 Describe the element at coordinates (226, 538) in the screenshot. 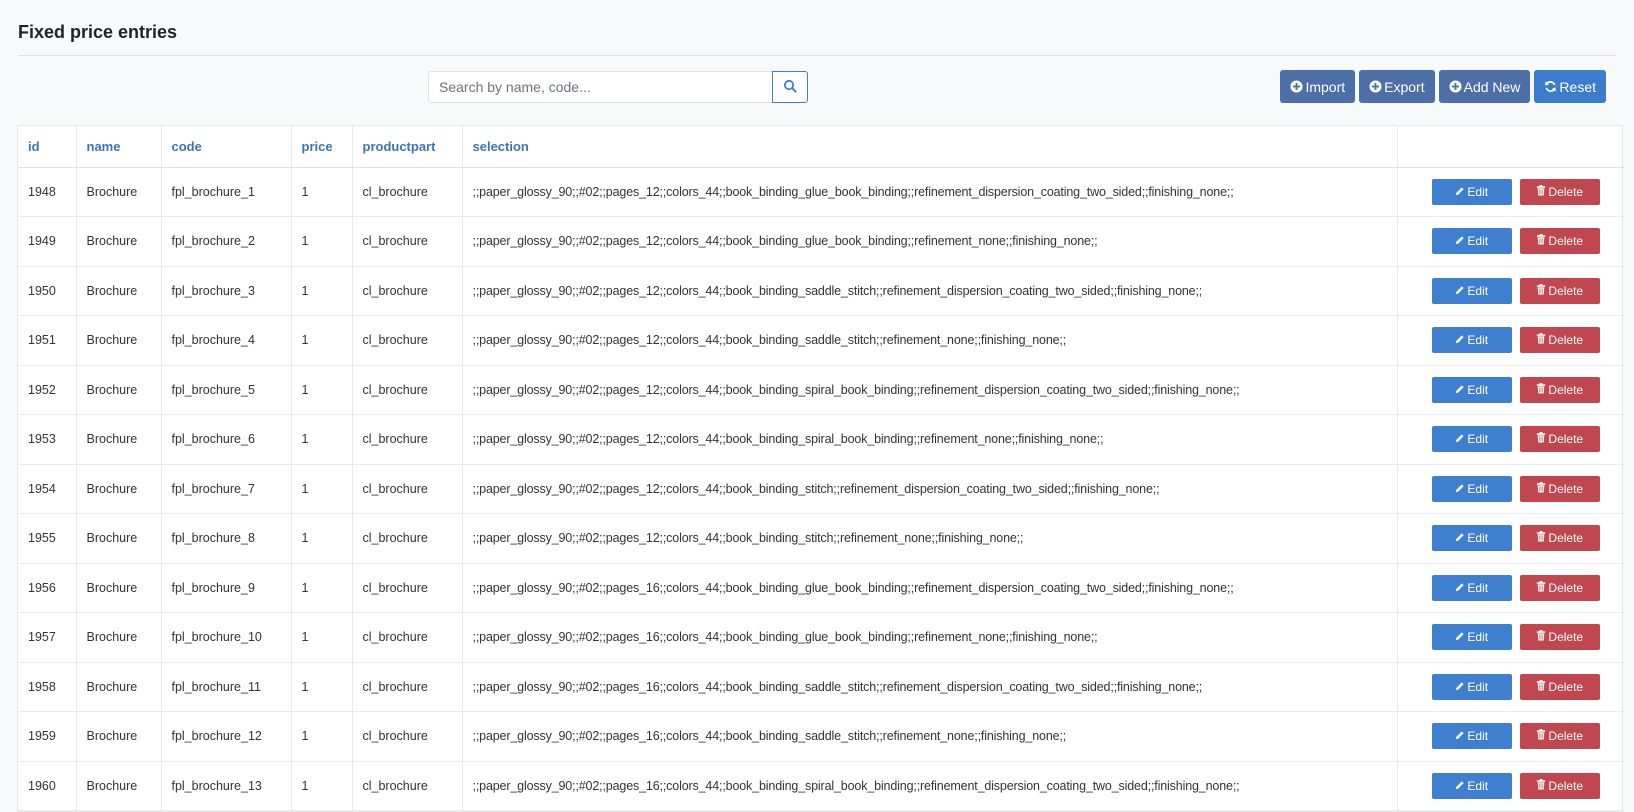

I see `cell-code: fpl_brochure_8` at that location.